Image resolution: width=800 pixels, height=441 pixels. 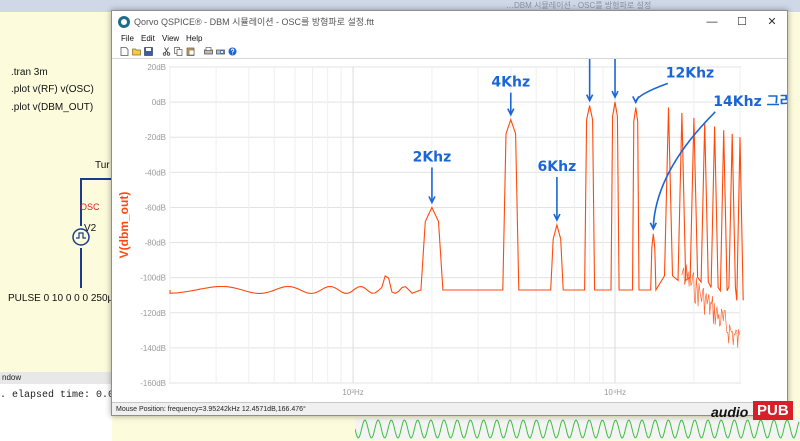 I want to click on minimize-button: —, so click(x=712, y=22).